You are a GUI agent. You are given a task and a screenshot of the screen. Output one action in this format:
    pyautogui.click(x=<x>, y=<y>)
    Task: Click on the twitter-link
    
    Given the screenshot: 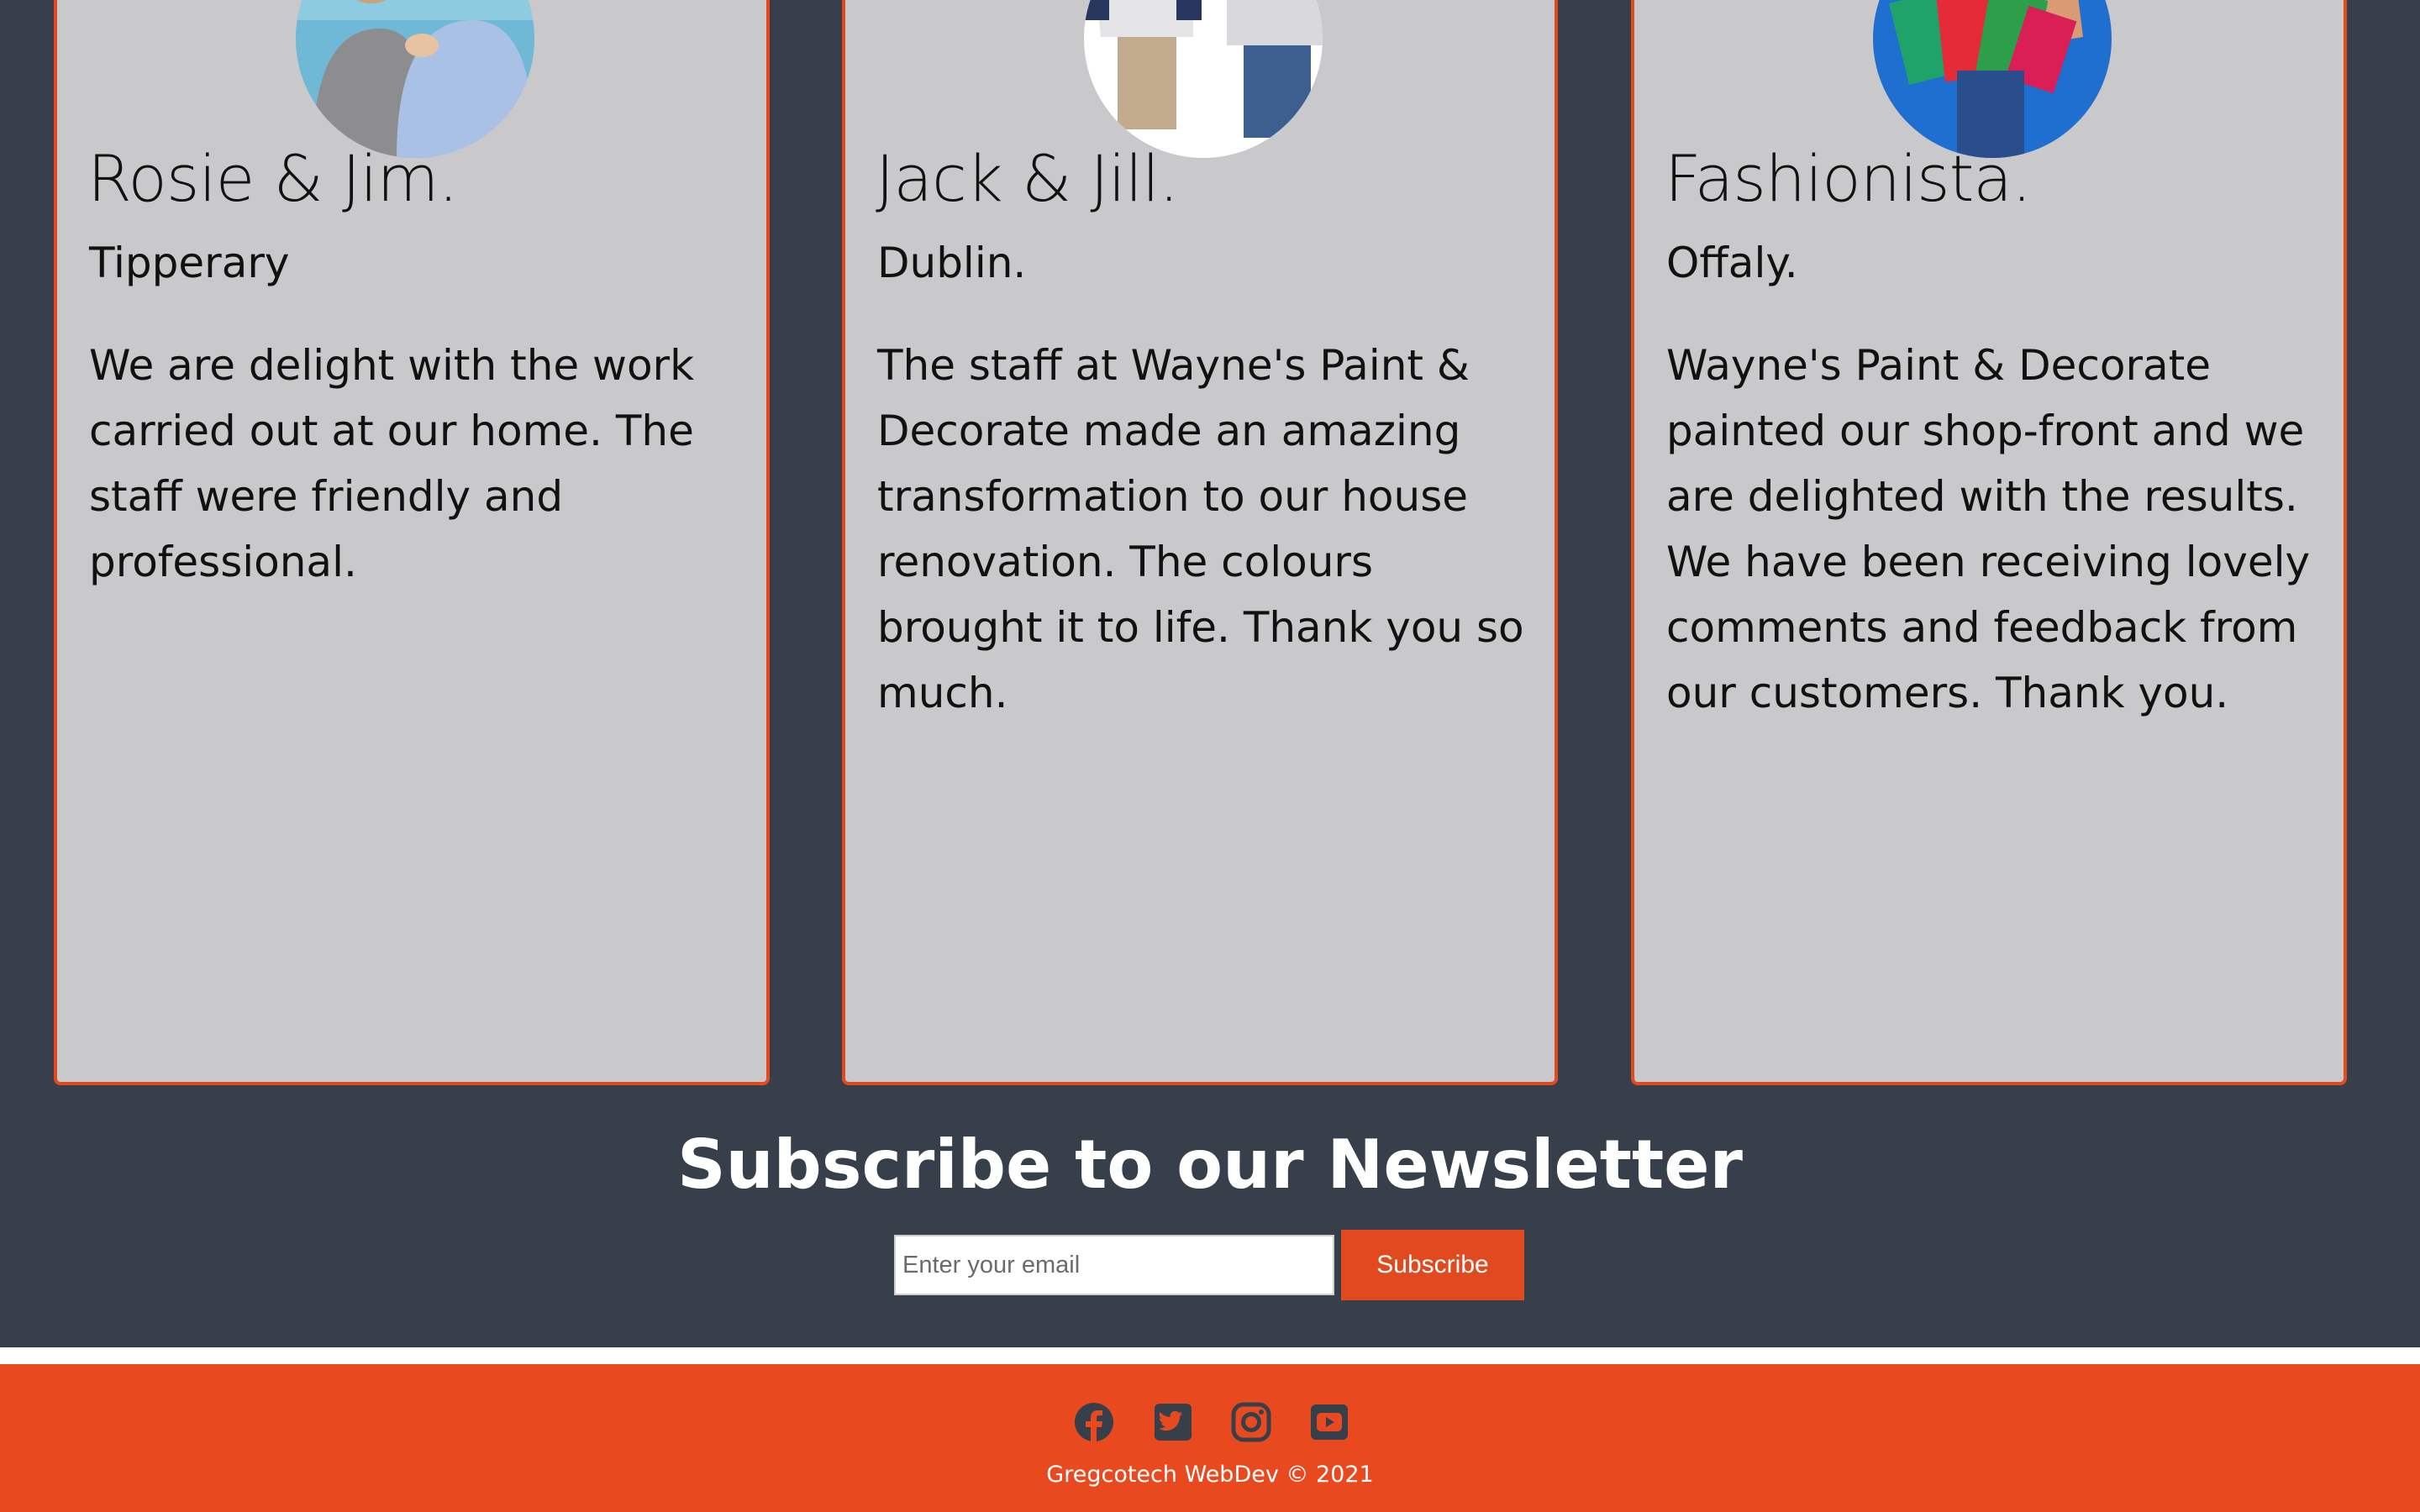 What is the action you would take?
    pyautogui.click(x=1173, y=1422)
    